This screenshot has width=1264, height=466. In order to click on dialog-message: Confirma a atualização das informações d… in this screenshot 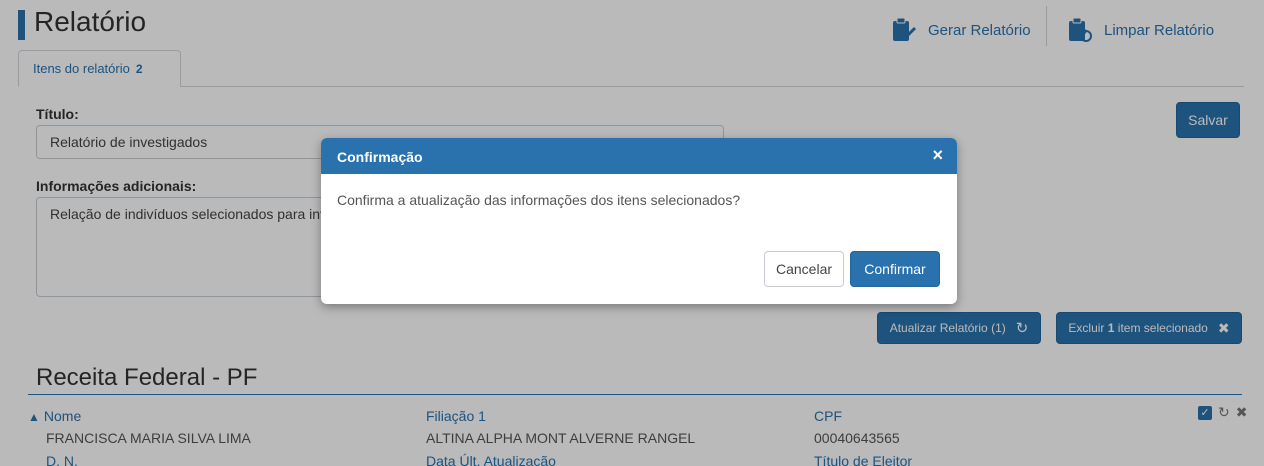, I will do `click(539, 200)`.